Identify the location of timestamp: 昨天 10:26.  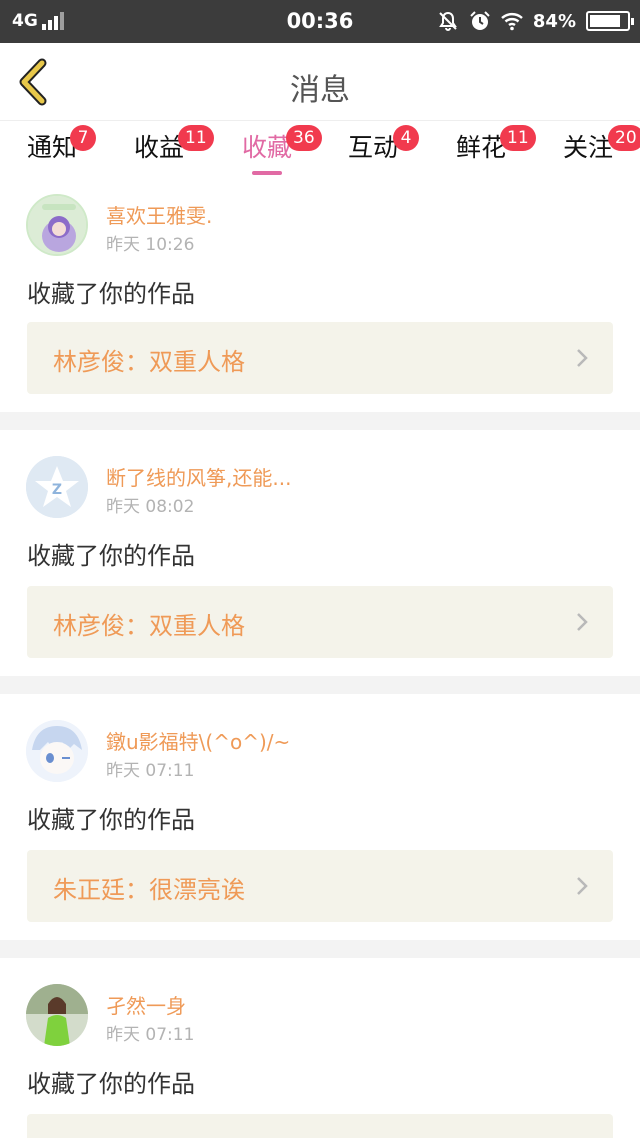
(150, 245).